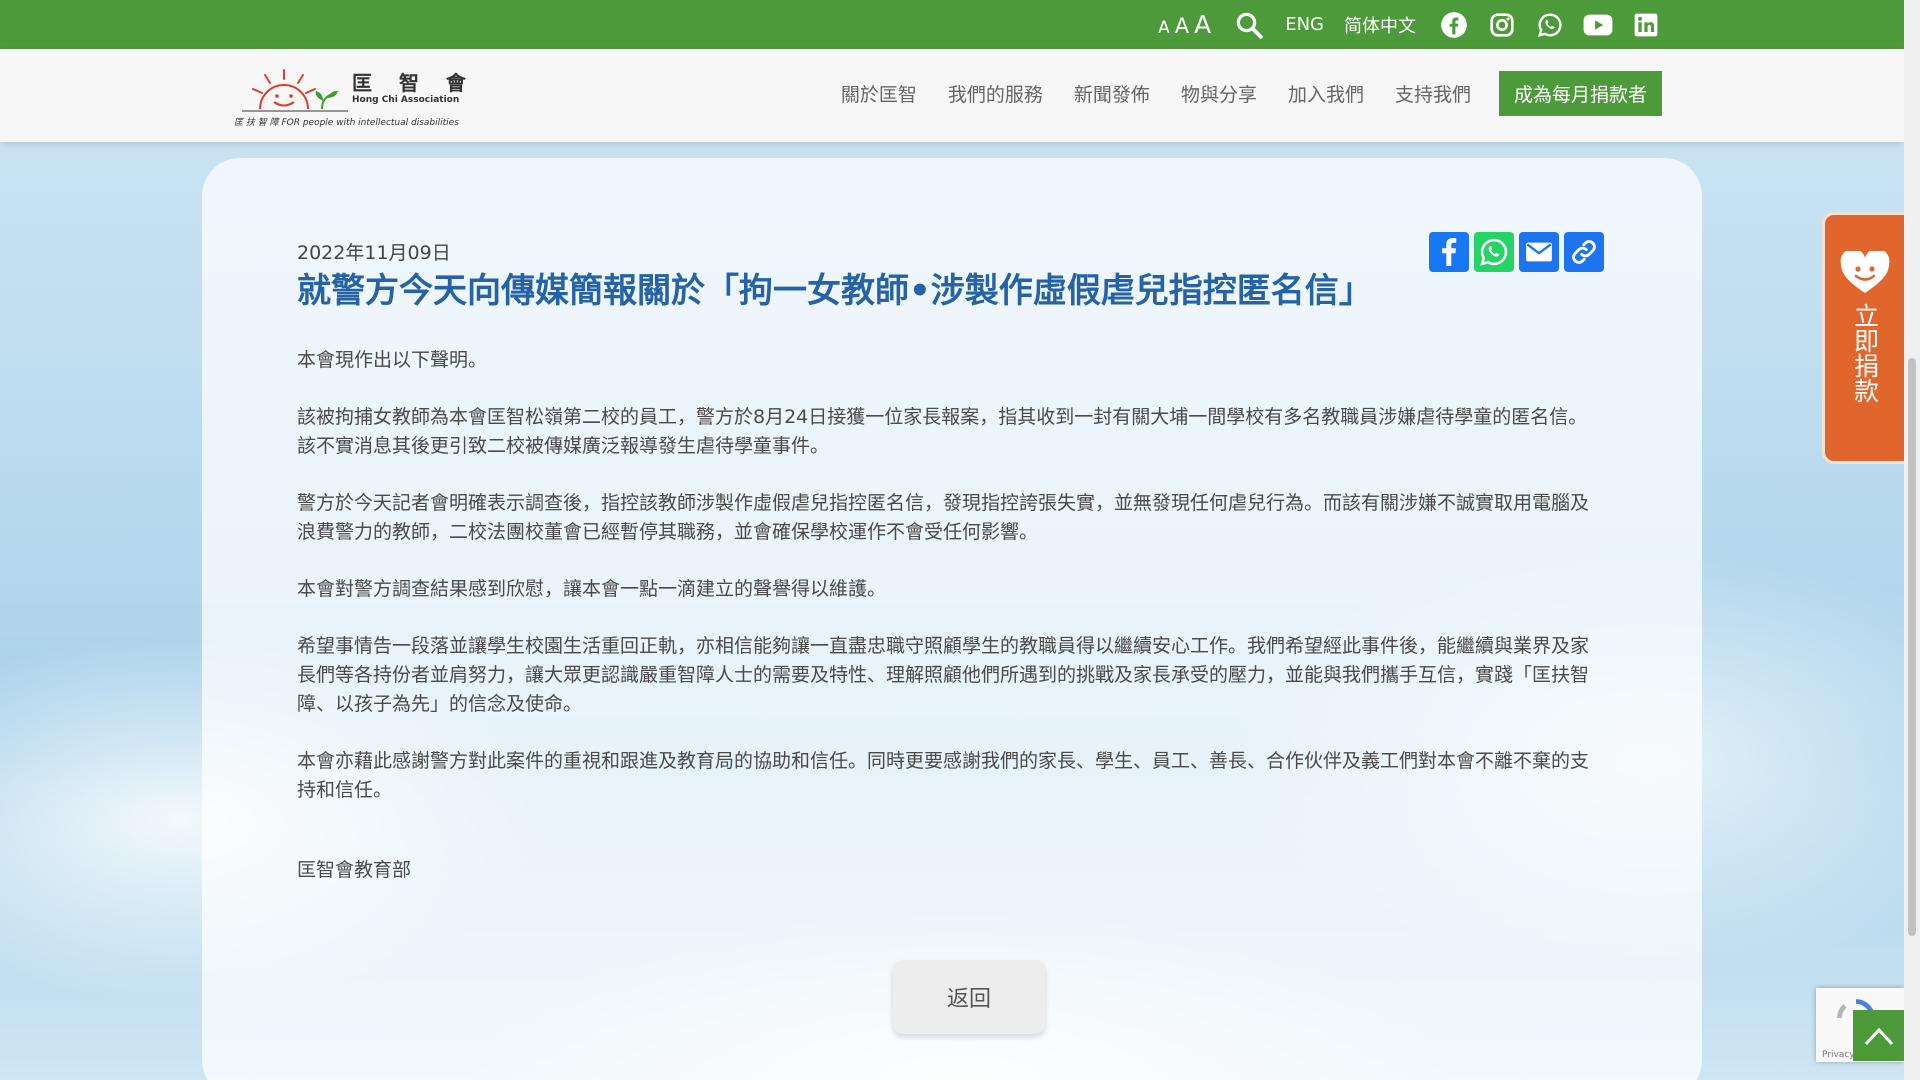 Image resolution: width=1920 pixels, height=1080 pixels. What do you see at coordinates (1646, 25) in the screenshot?
I see `linkedin-icon` at bounding box center [1646, 25].